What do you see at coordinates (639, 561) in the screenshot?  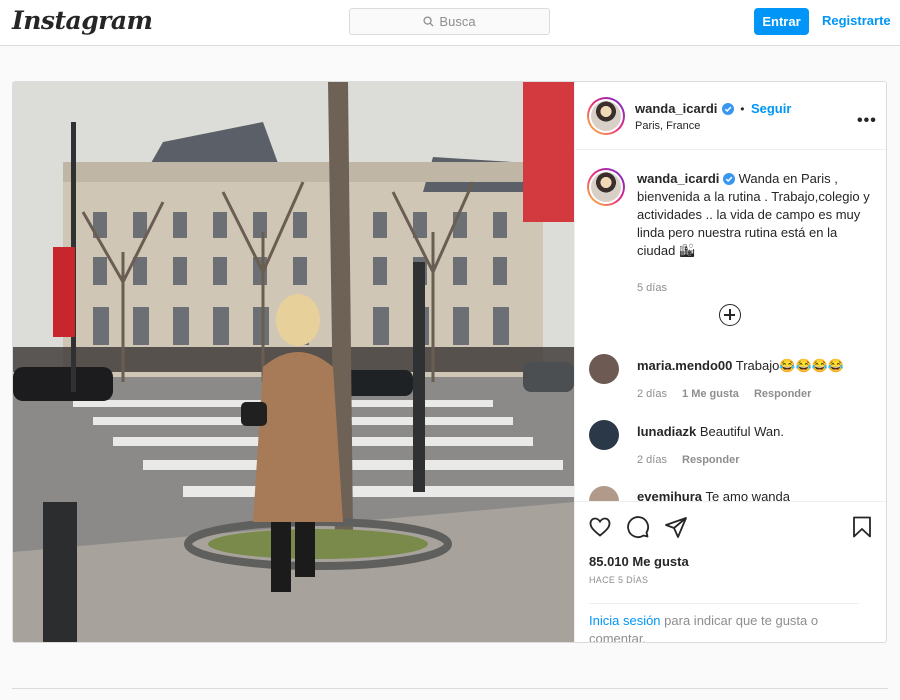 I see `like-count: 85.010 Me gusta` at bounding box center [639, 561].